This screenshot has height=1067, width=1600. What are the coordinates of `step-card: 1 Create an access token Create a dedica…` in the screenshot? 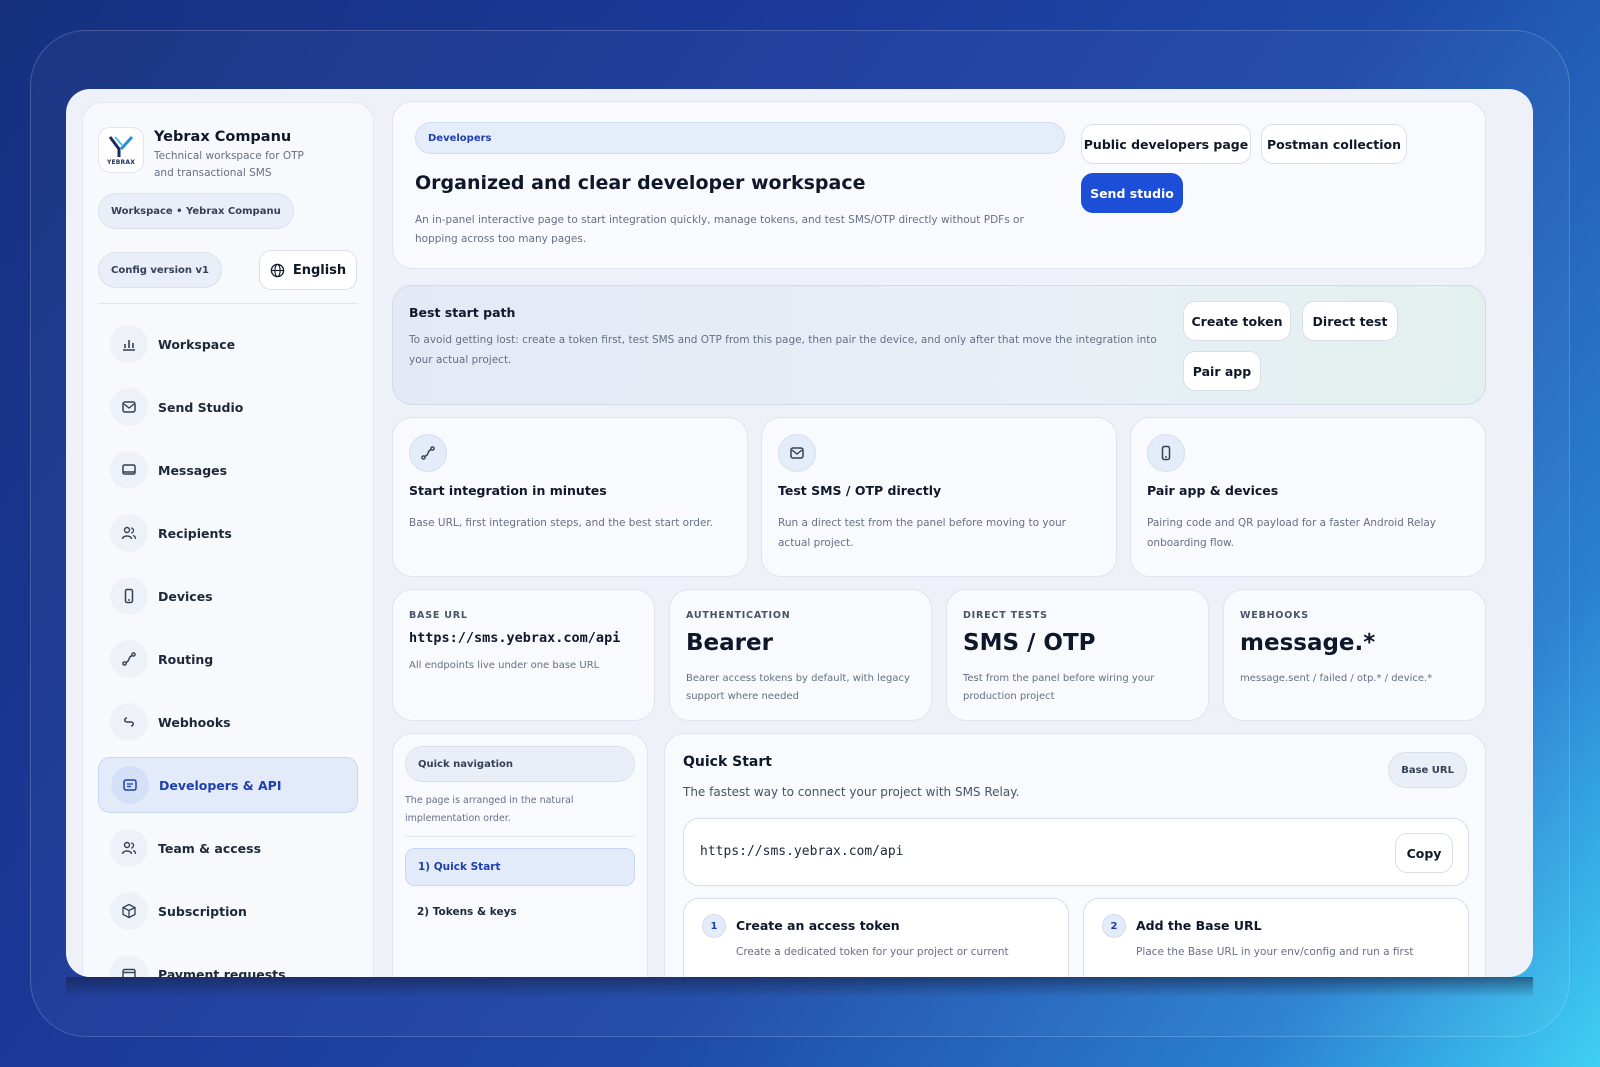 It's located at (876, 937).